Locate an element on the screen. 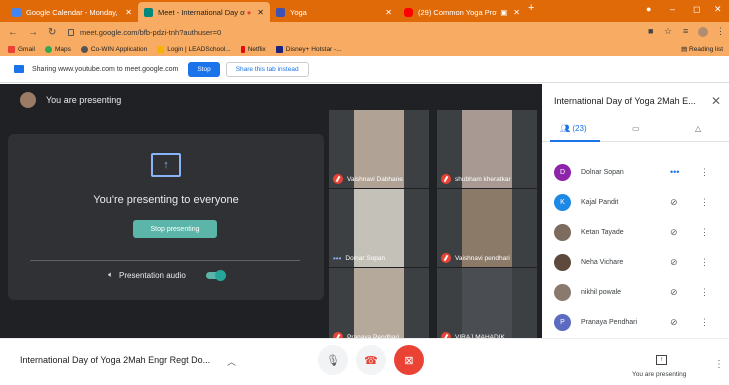 The height and width of the screenshot is (385, 729). presentation-audio-row: 🔈︎ Presentation audio is located at coordinates (166, 275).